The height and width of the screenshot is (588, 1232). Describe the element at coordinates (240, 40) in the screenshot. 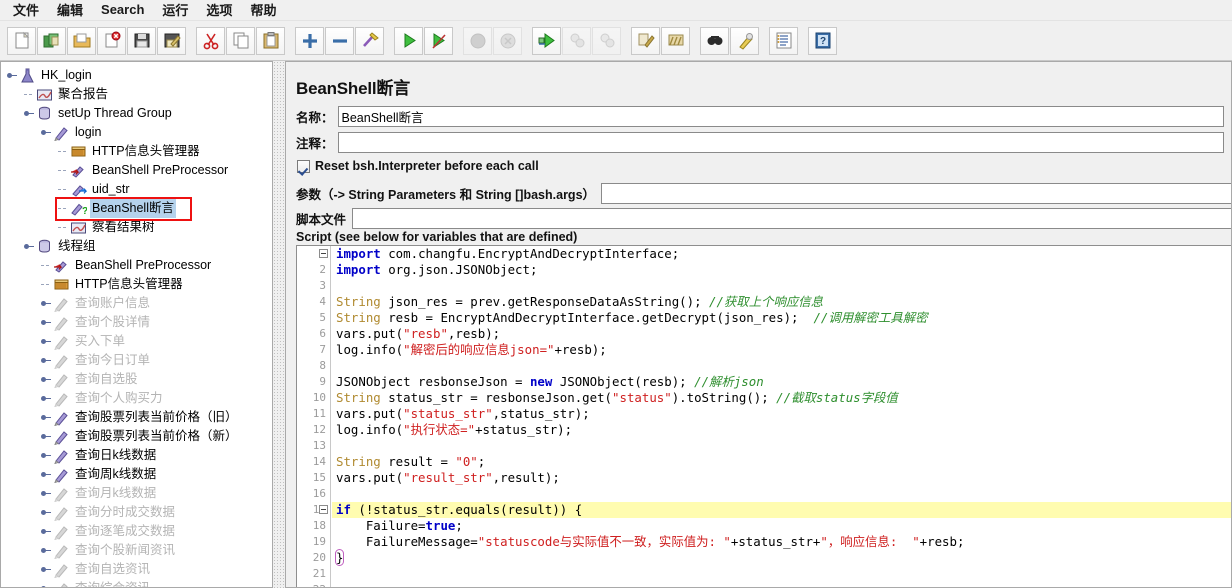

I see `copy-button` at that location.